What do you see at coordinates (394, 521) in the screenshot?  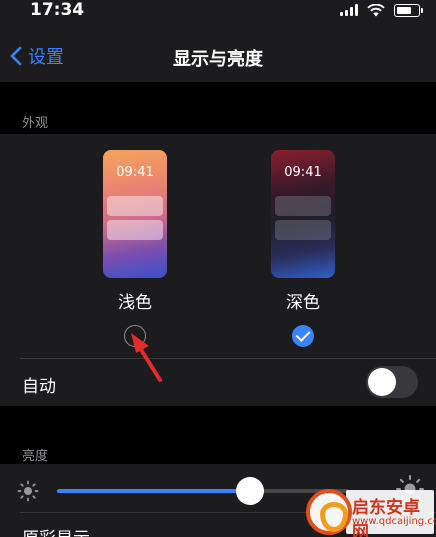 I see `watermark-url: www.qdcaijing.com` at bounding box center [394, 521].